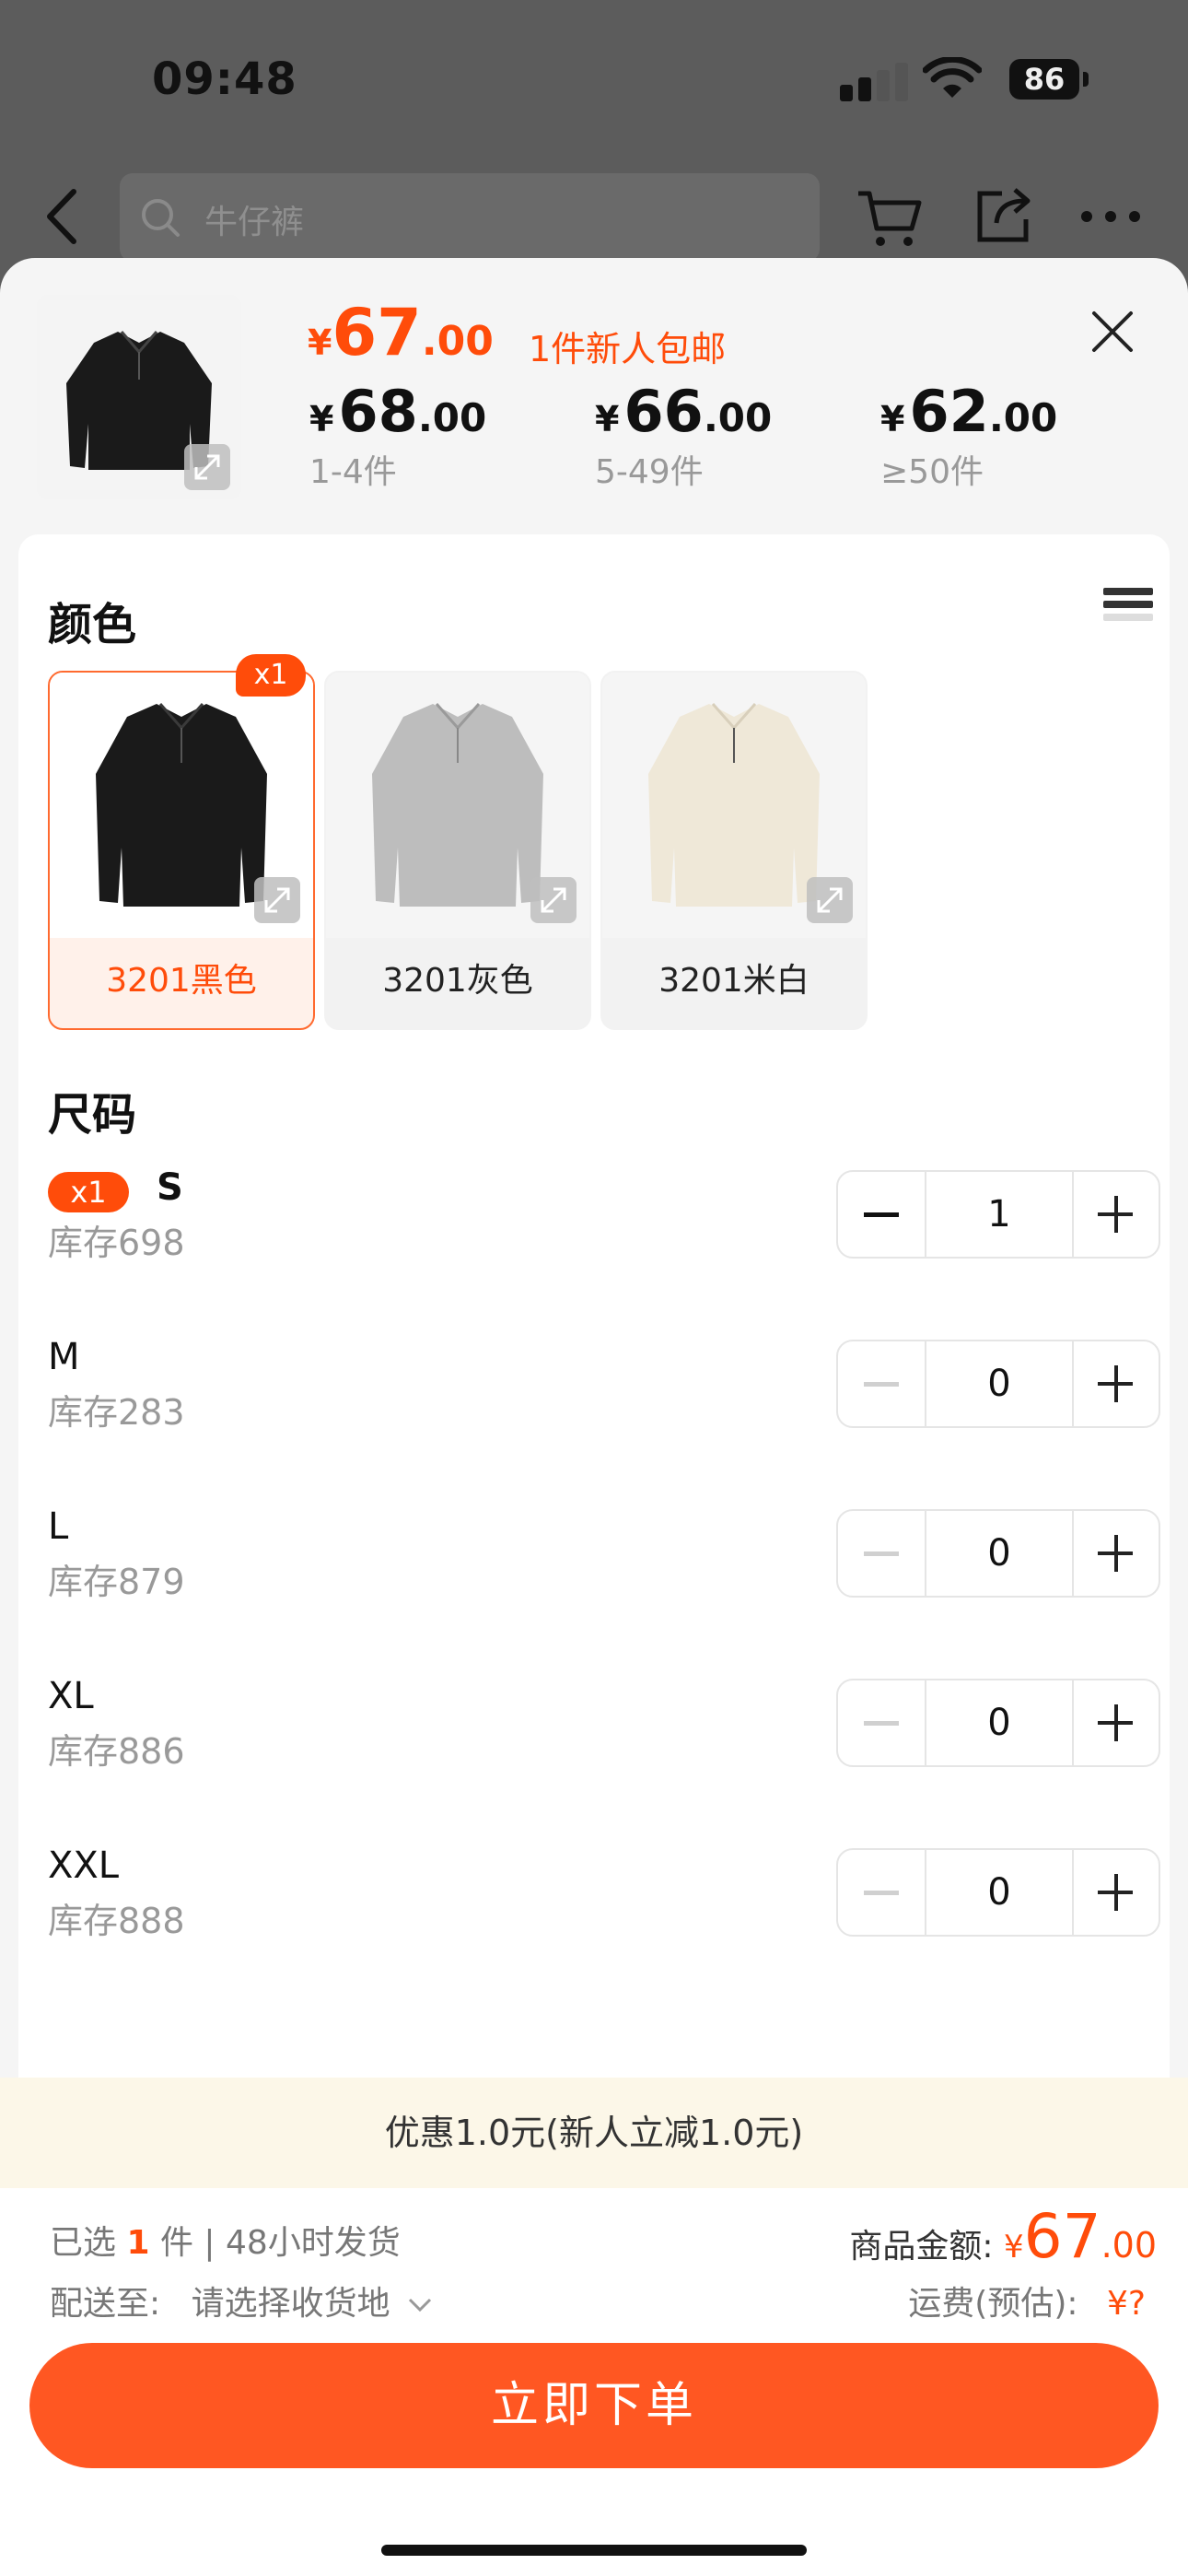  I want to click on wifi-icon, so click(952, 77).